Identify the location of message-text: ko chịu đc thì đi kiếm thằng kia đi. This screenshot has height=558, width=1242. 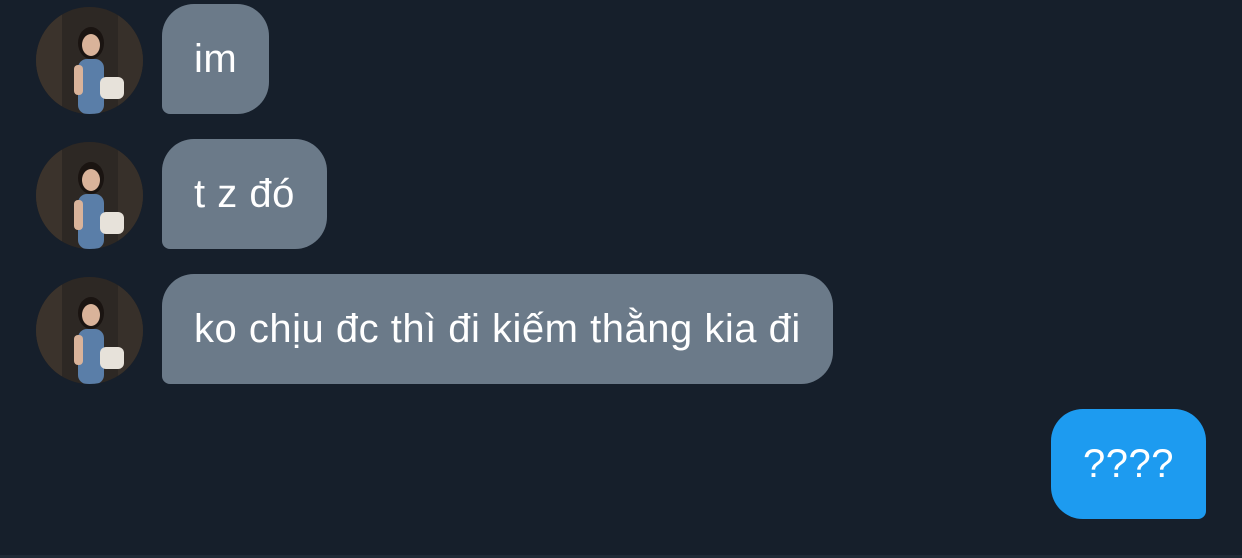
(497, 328).